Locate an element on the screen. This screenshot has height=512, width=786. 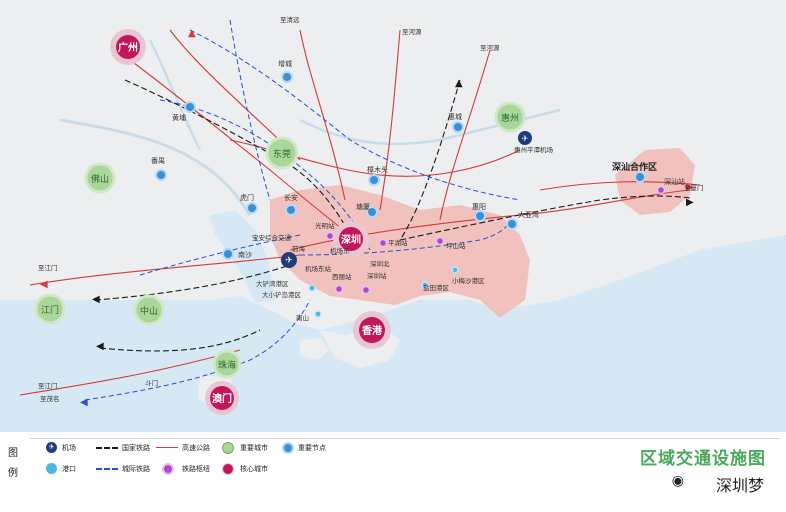
key-node-label: 樟木头 is located at coordinates (377, 169).